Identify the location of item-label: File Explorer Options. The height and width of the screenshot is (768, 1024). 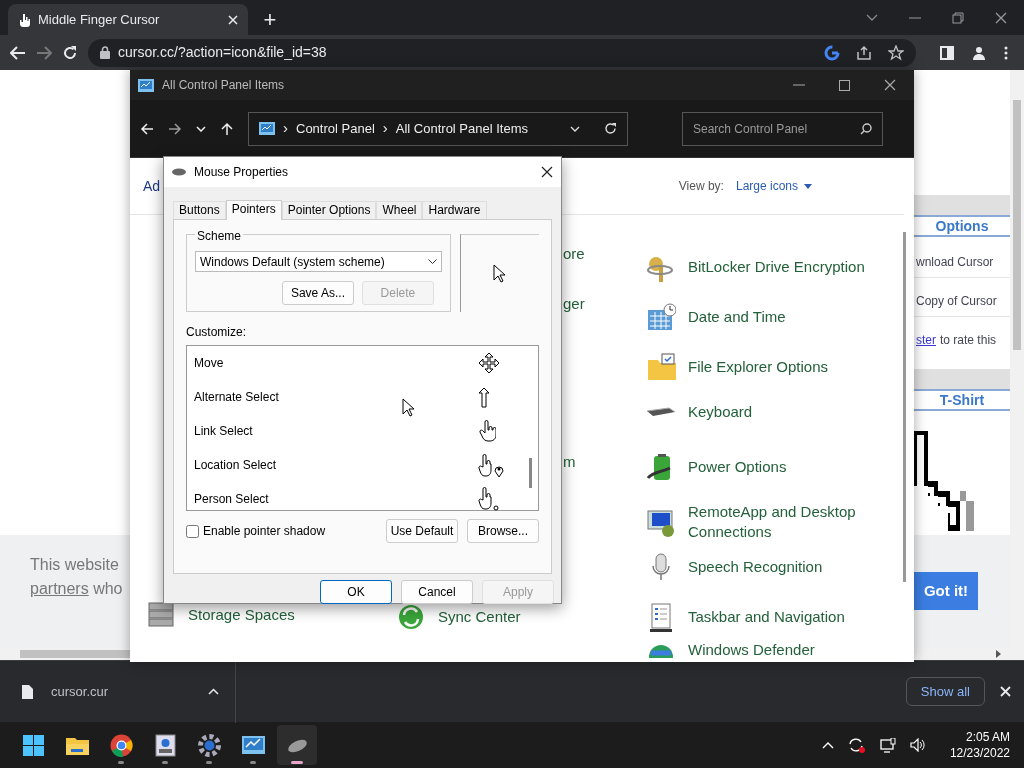
(758, 367).